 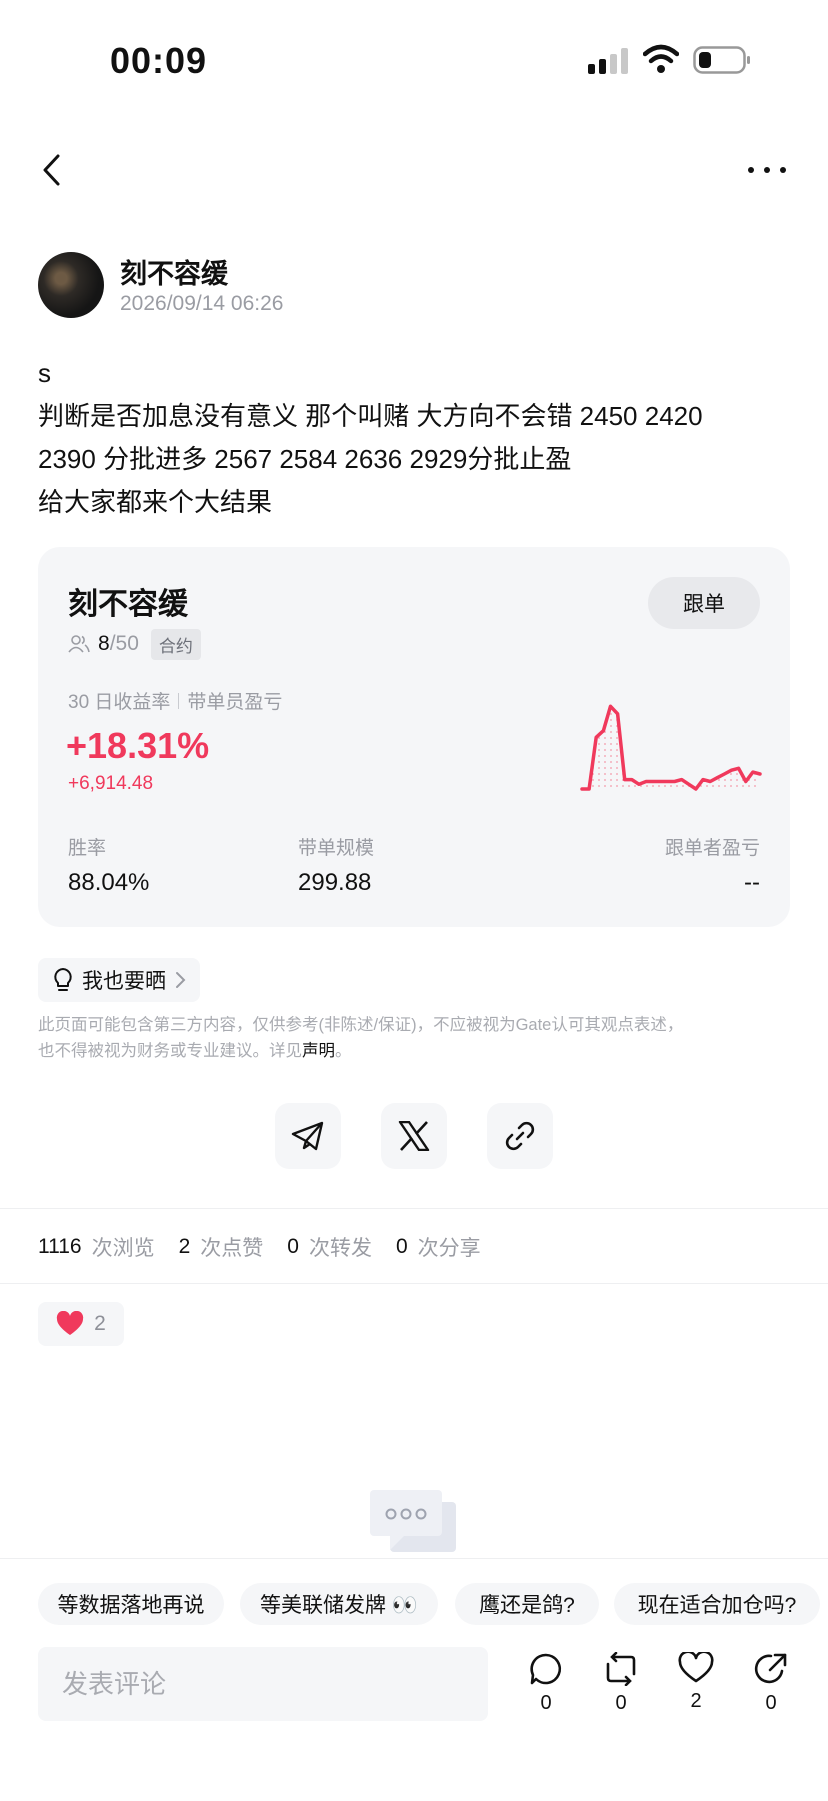 I want to click on post-body-line: 给大家都来个大结果, so click(x=155, y=502).